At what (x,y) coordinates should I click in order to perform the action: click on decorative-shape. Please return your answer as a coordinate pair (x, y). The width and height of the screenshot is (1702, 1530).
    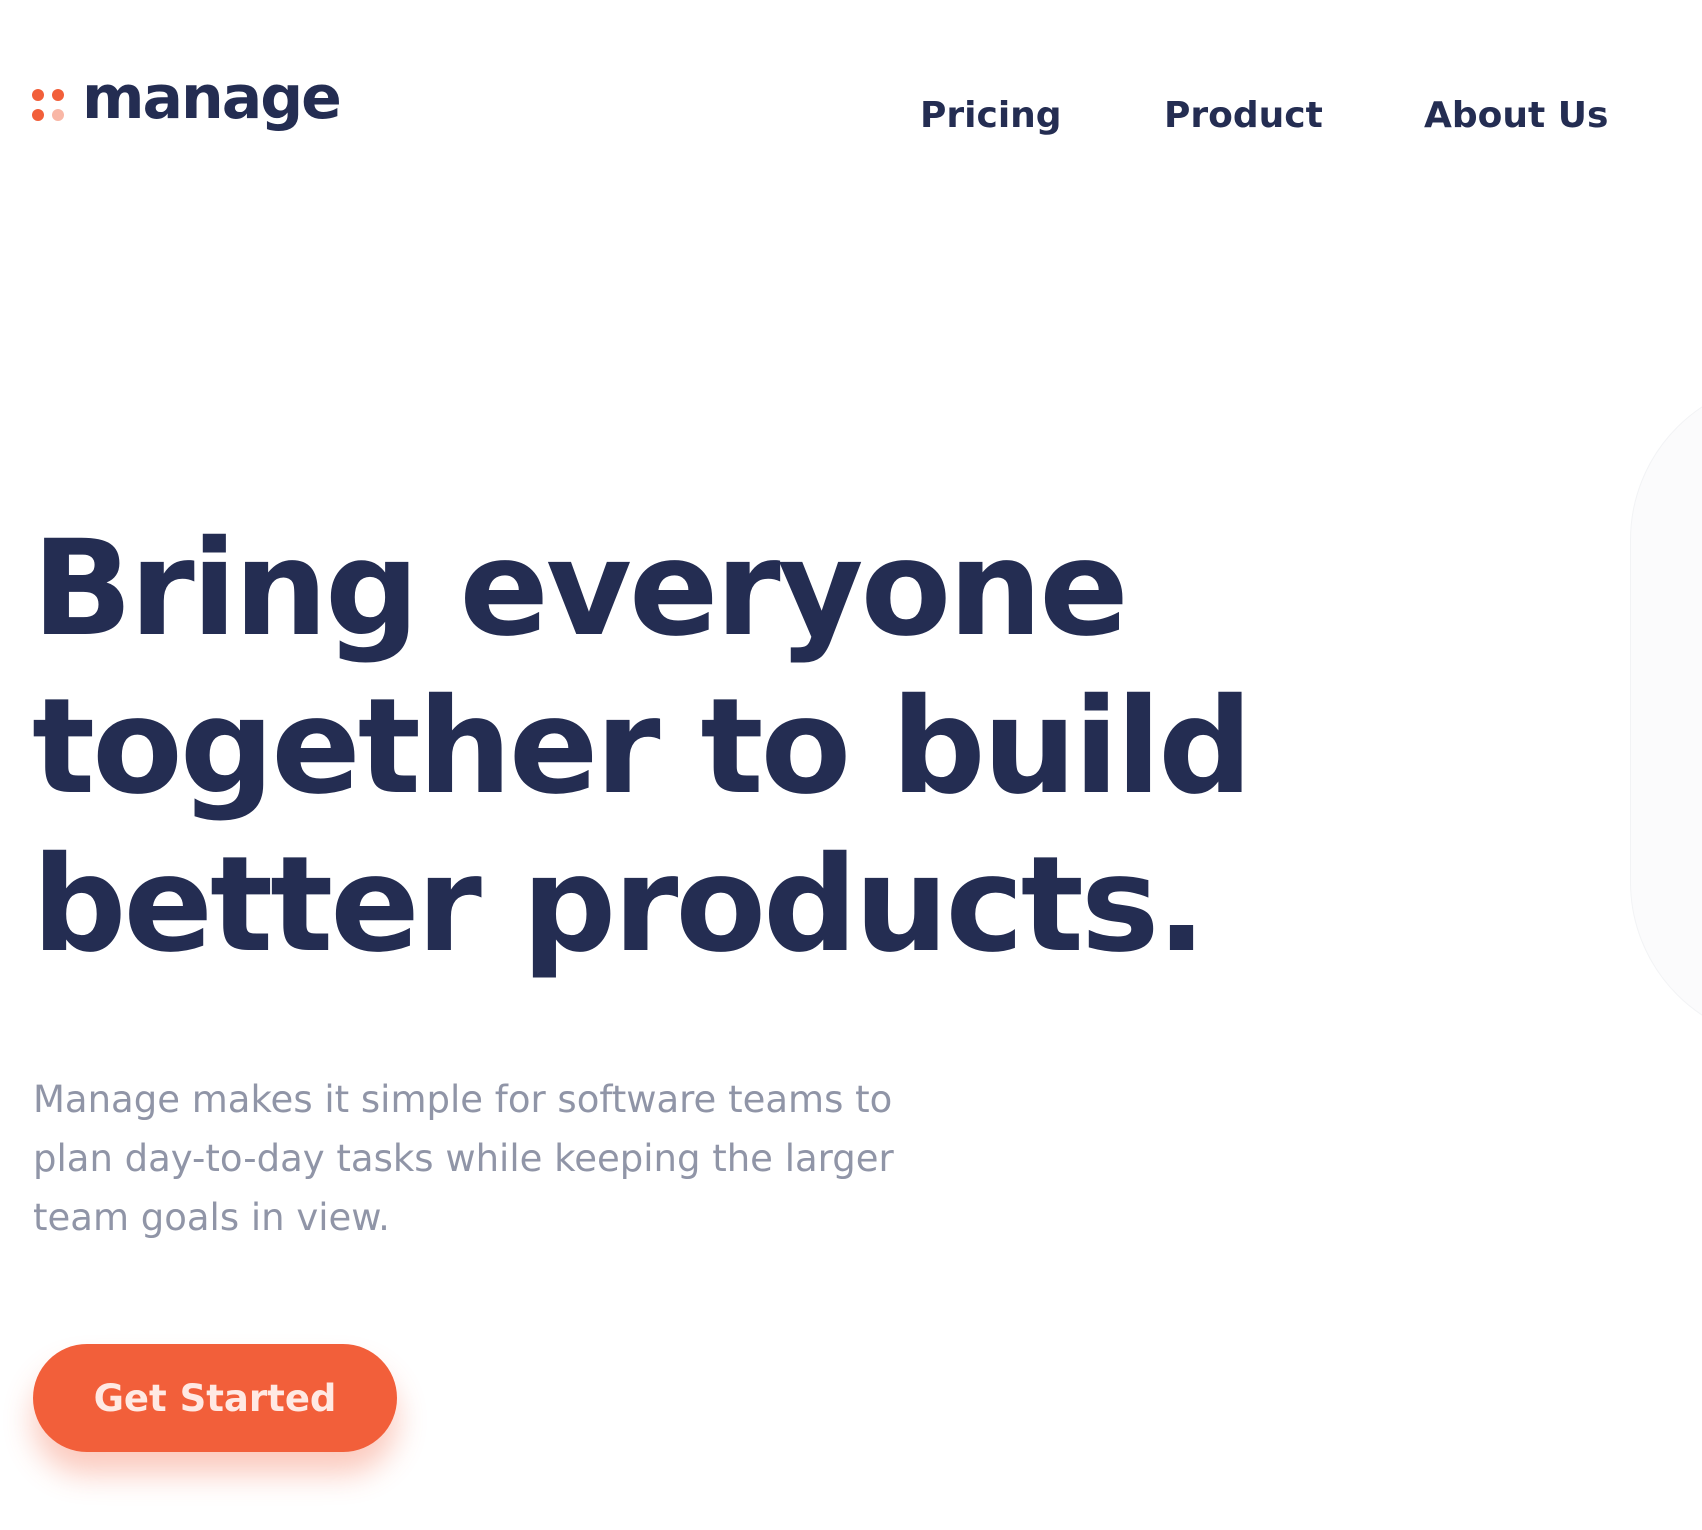
    Looking at the image, I should click on (1666, 711).